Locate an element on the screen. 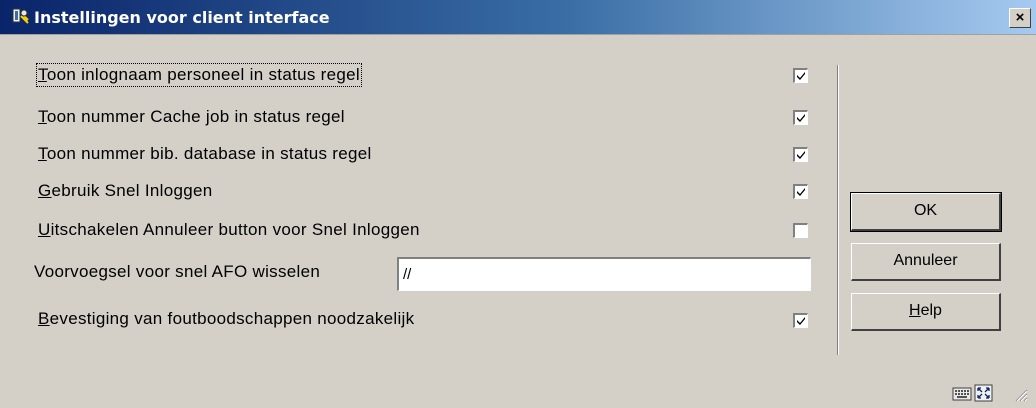 The image size is (1036, 408). checkbox-database is located at coordinates (800, 154).